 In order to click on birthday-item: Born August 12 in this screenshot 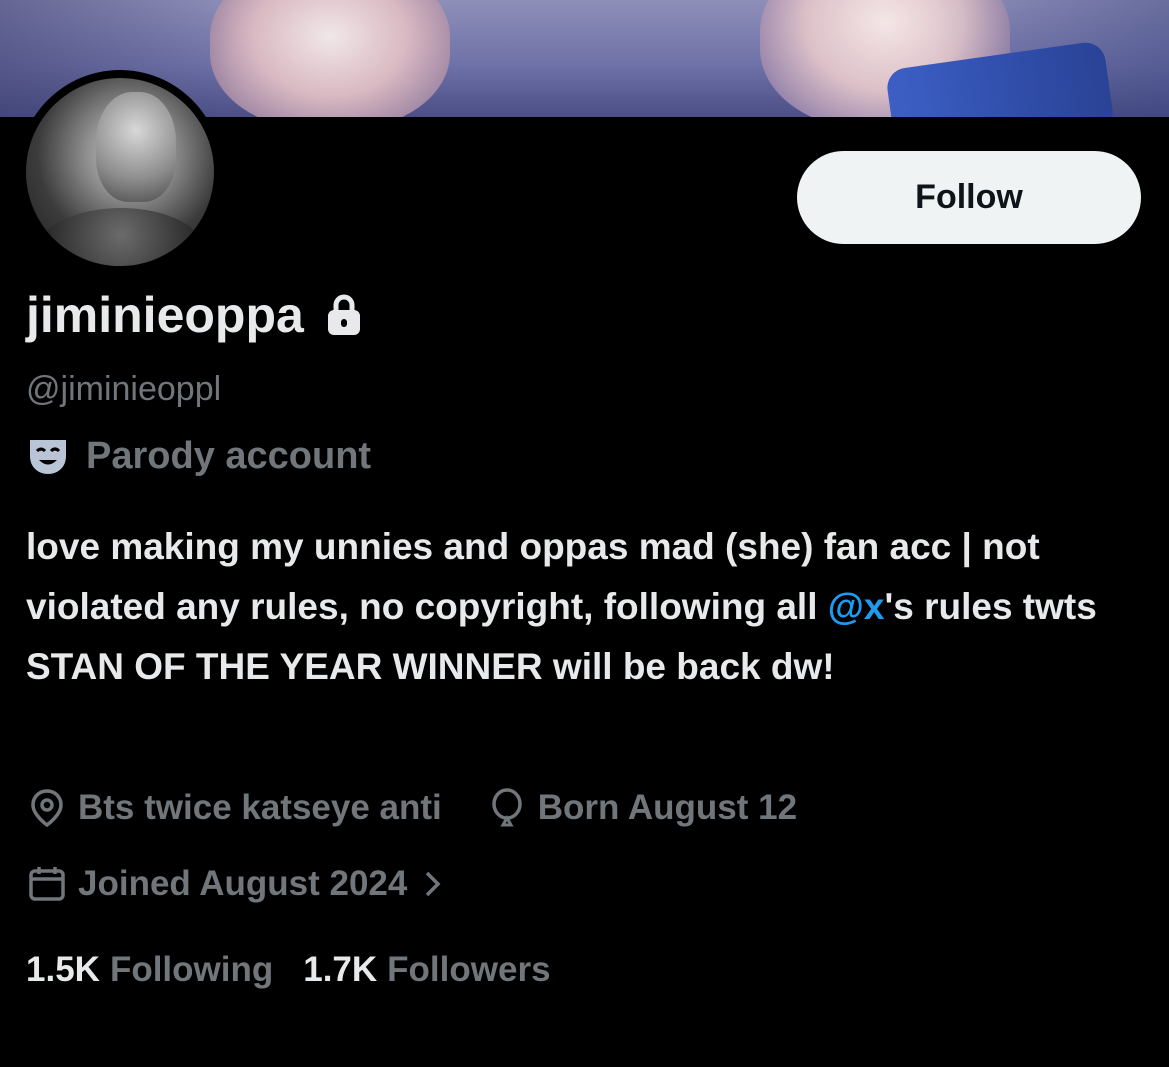, I will do `click(641, 808)`.